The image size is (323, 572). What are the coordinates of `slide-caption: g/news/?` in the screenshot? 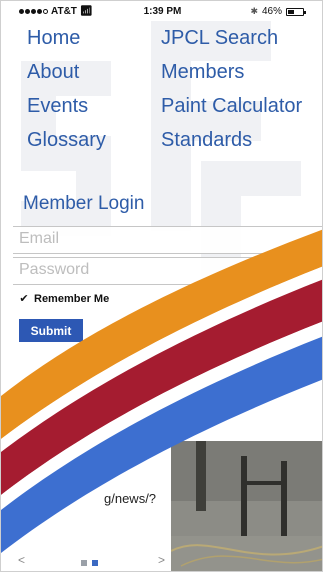 It's located at (130, 498).